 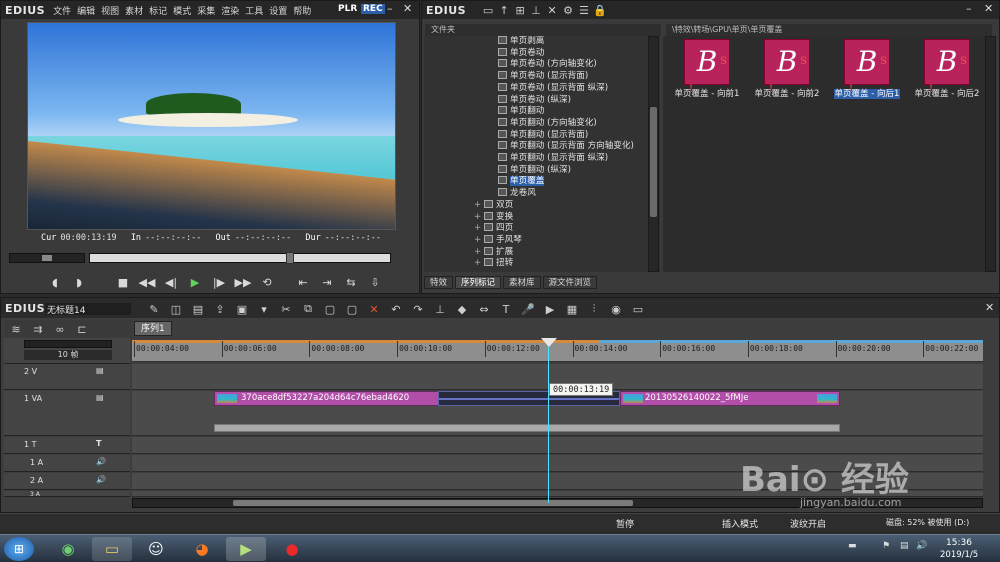 What do you see at coordinates (153, 328) in the screenshot?
I see `sequence-tab: 序列1` at bounding box center [153, 328].